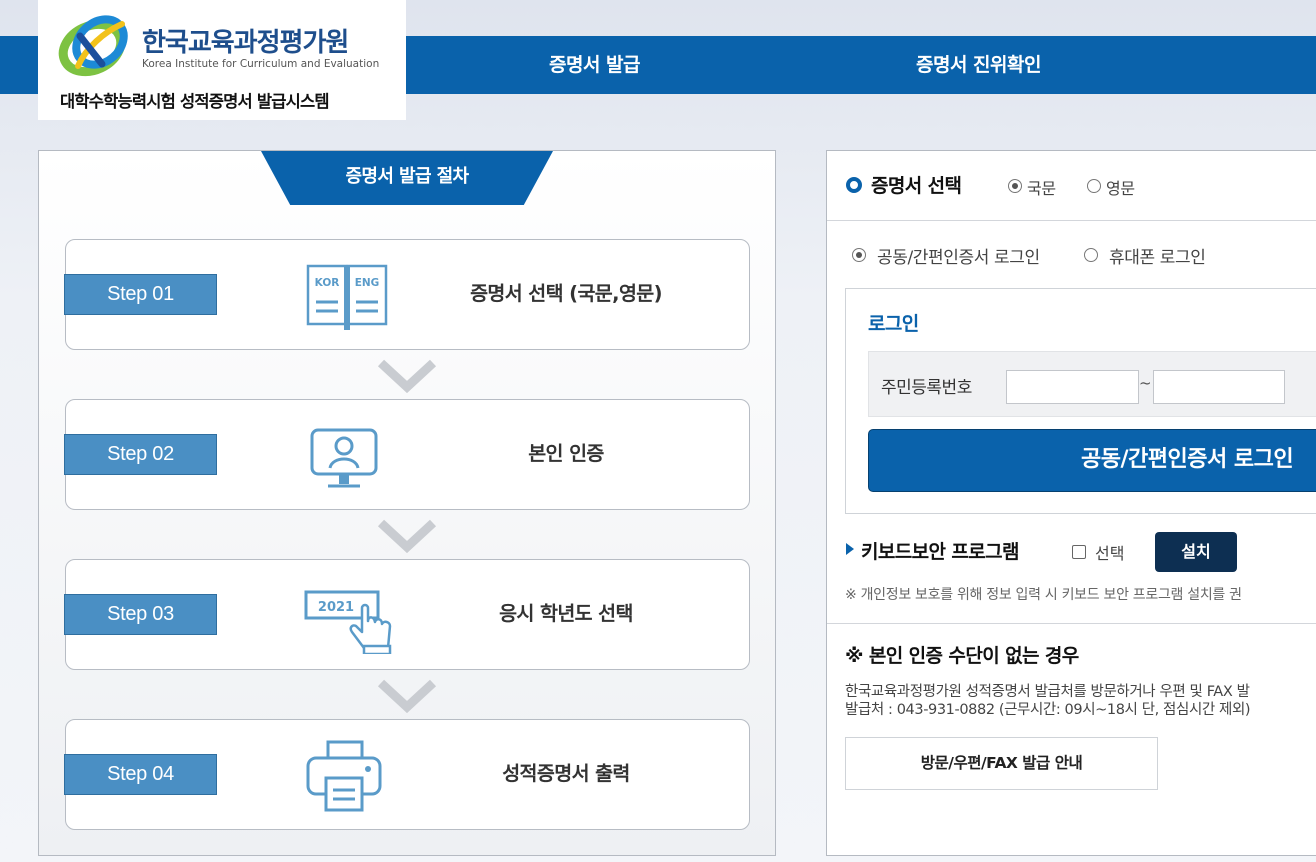 This screenshot has height=862, width=1316. Describe the element at coordinates (1196, 552) in the screenshot. I see `install-button: 설치` at that location.